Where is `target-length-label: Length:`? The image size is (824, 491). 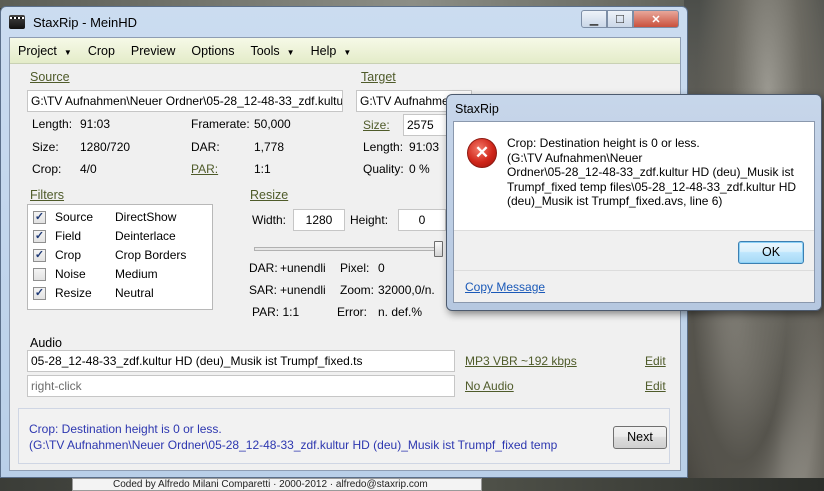 target-length-label: Length: is located at coordinates (383, 147).